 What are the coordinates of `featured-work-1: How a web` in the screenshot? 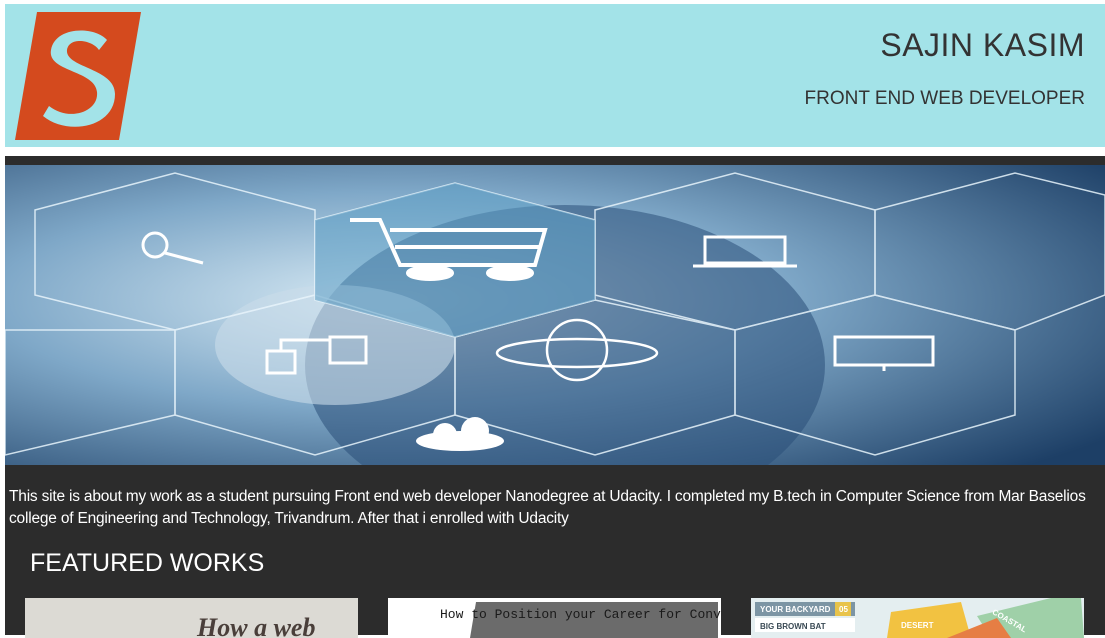 It's located at (191, 618).